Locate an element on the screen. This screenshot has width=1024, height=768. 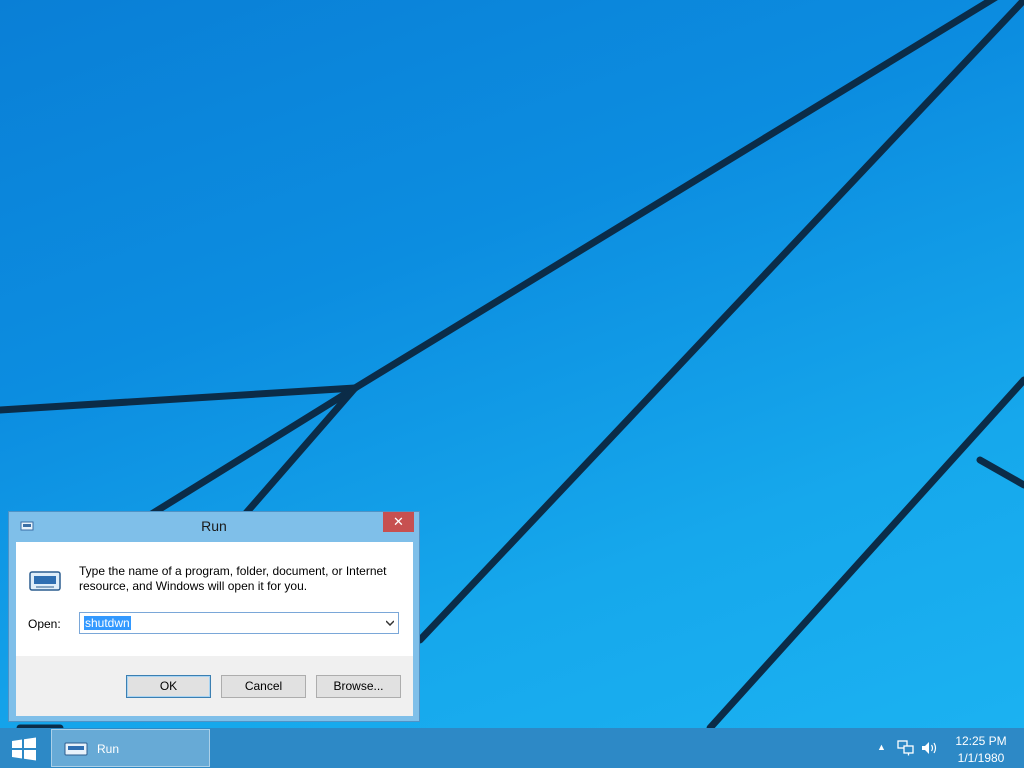
run-icon is located at coordinates (45, 581).